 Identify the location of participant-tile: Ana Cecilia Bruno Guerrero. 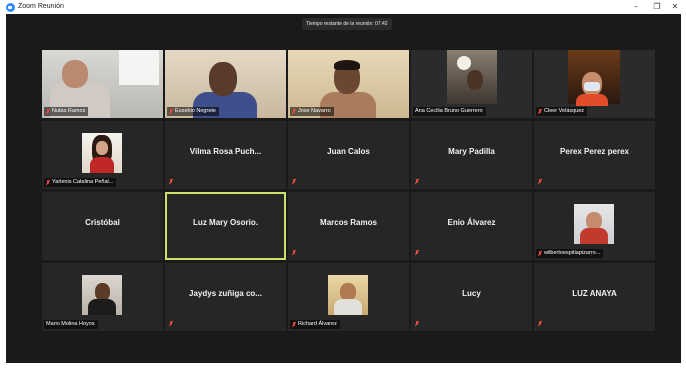
(471, 84).